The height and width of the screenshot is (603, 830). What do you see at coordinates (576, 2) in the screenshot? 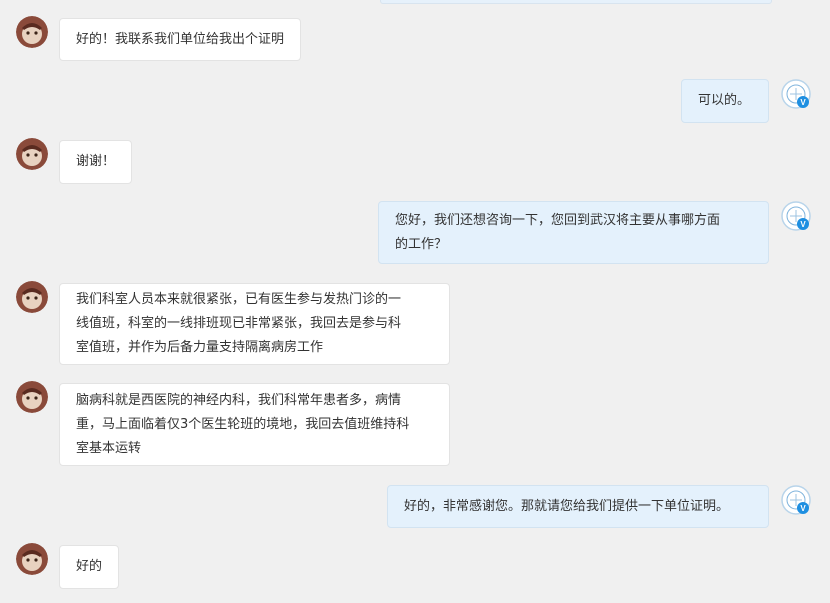
I see `previous-message-bubble` at bounding box center [576, 2].